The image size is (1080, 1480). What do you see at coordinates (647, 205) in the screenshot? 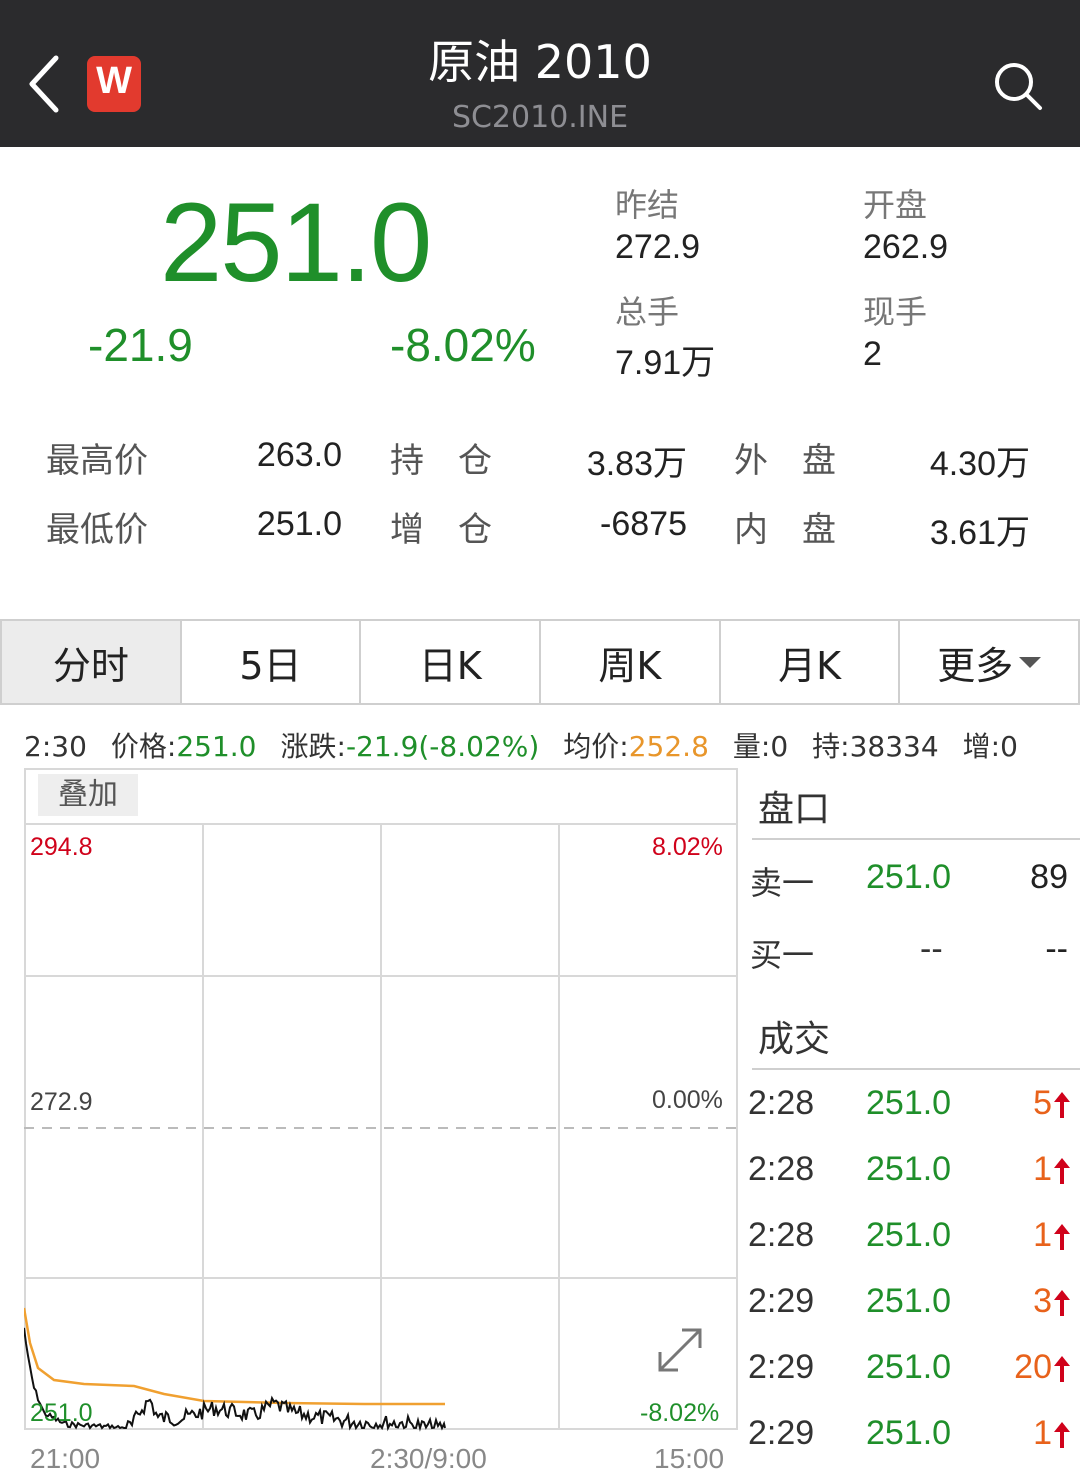
I see `stat-label-prev-settle: 昨结` at bounding box center [647, 205].